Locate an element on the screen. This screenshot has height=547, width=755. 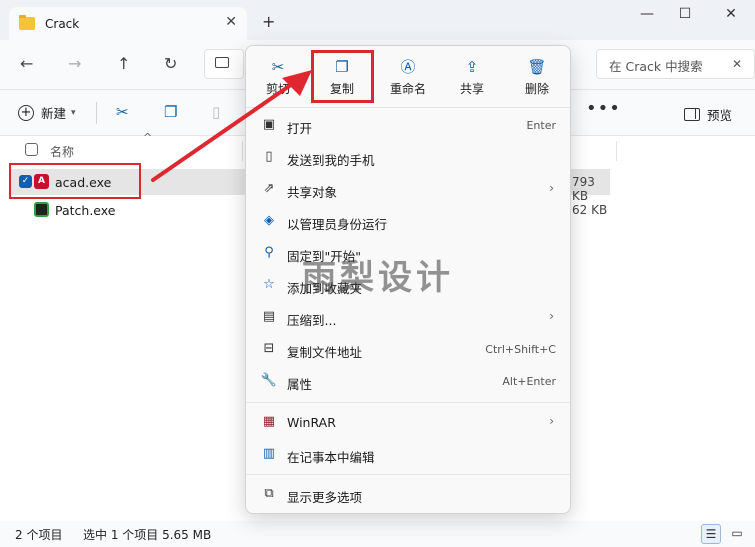
rename-action: Ⓐ 重命名 is located at coordinates (408, 79).